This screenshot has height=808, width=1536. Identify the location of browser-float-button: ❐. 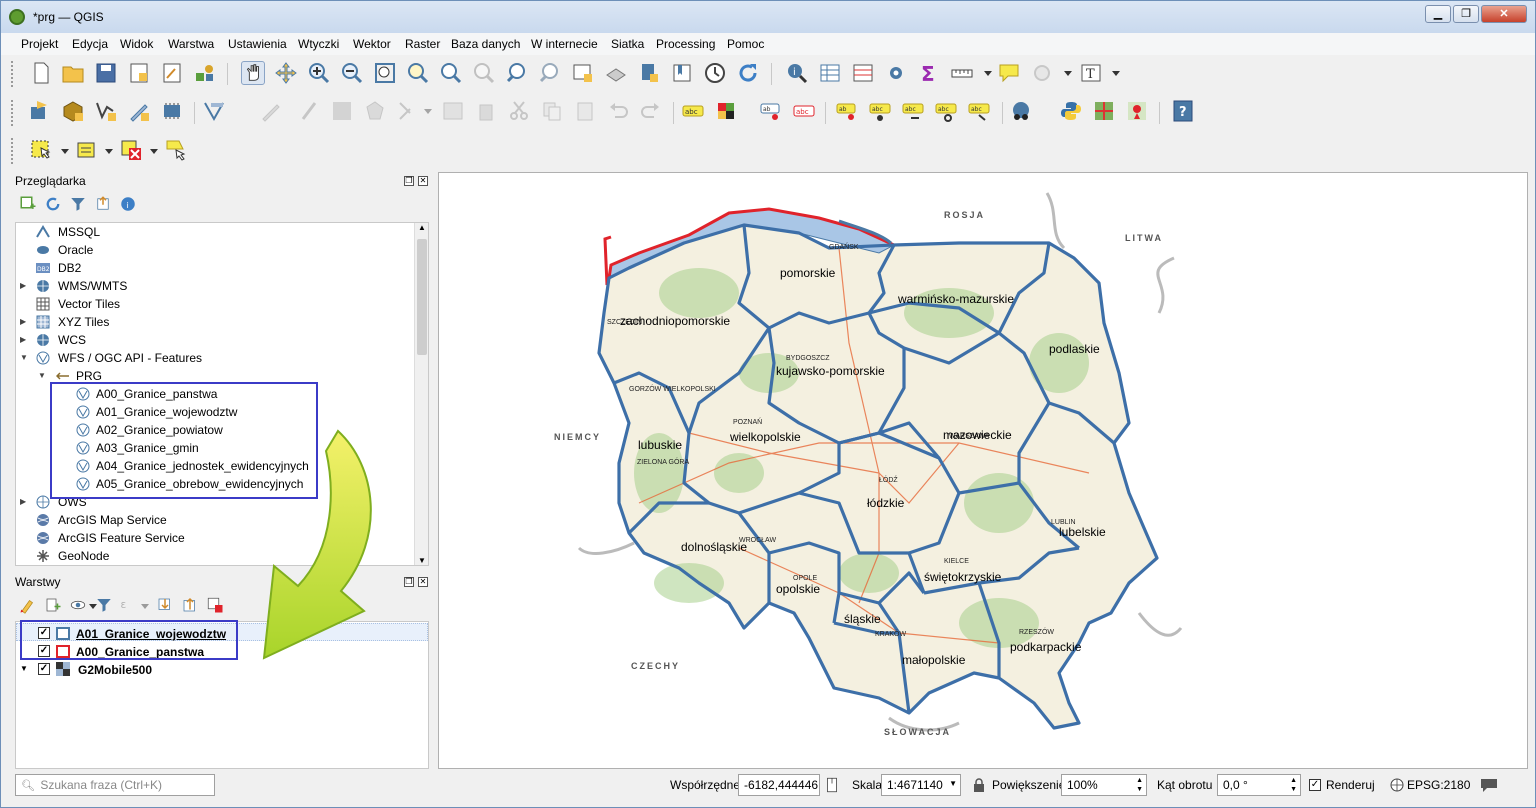
(409, 181).